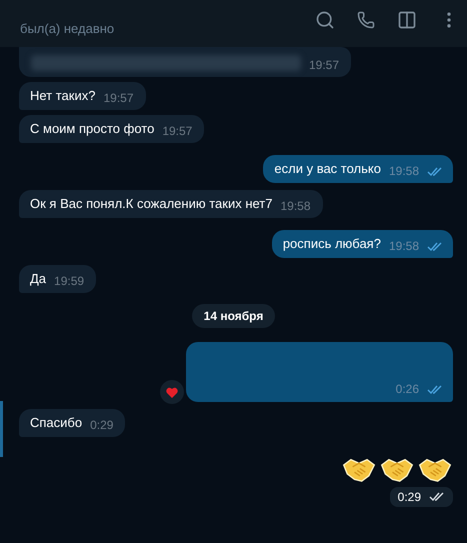 The width and height of the screenshot is (467, 543). What do you see at coordinates (407, 389) in the screenshot?
I see `message-time: 0:26` at bounding box center [407, 389].